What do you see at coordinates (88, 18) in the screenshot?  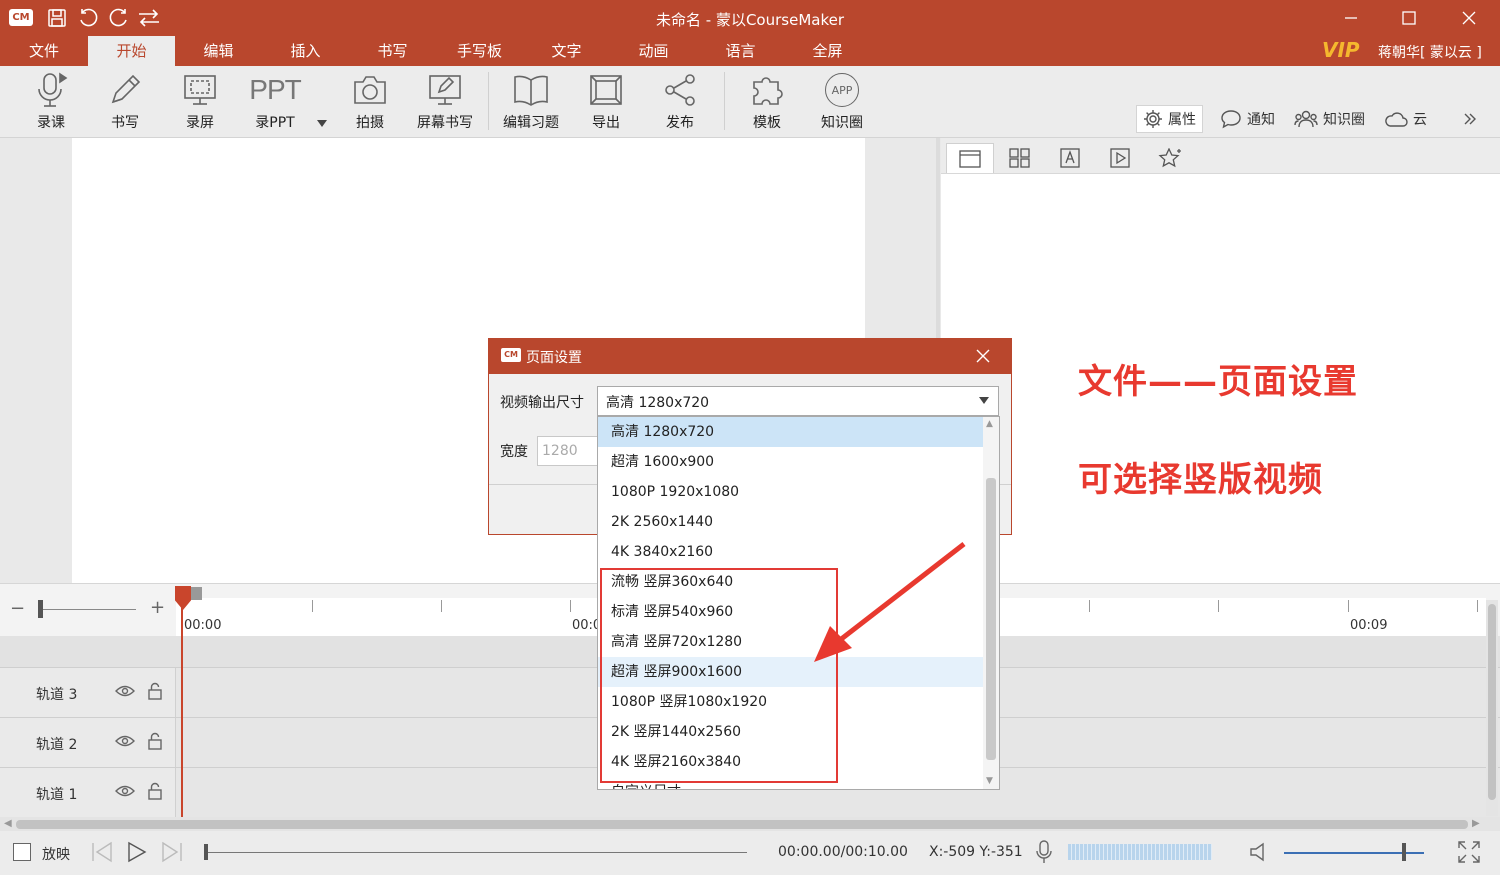 I see `undo-icon` at bounding box center [88, 18].